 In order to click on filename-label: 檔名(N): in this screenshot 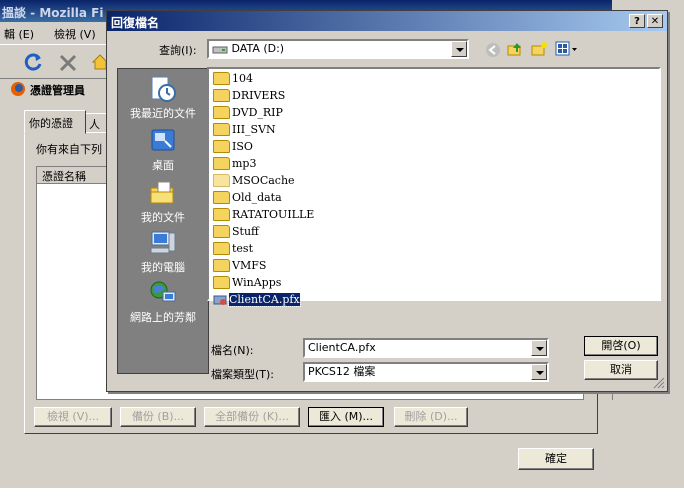, I will do `click(232, 350)`.